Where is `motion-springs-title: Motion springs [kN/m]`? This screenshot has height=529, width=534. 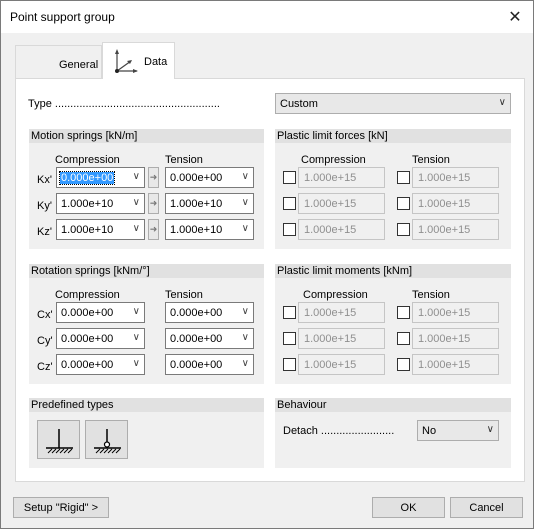 motion-springs-title: Motion springs [kN/m] is located at coordinates (84, 136).